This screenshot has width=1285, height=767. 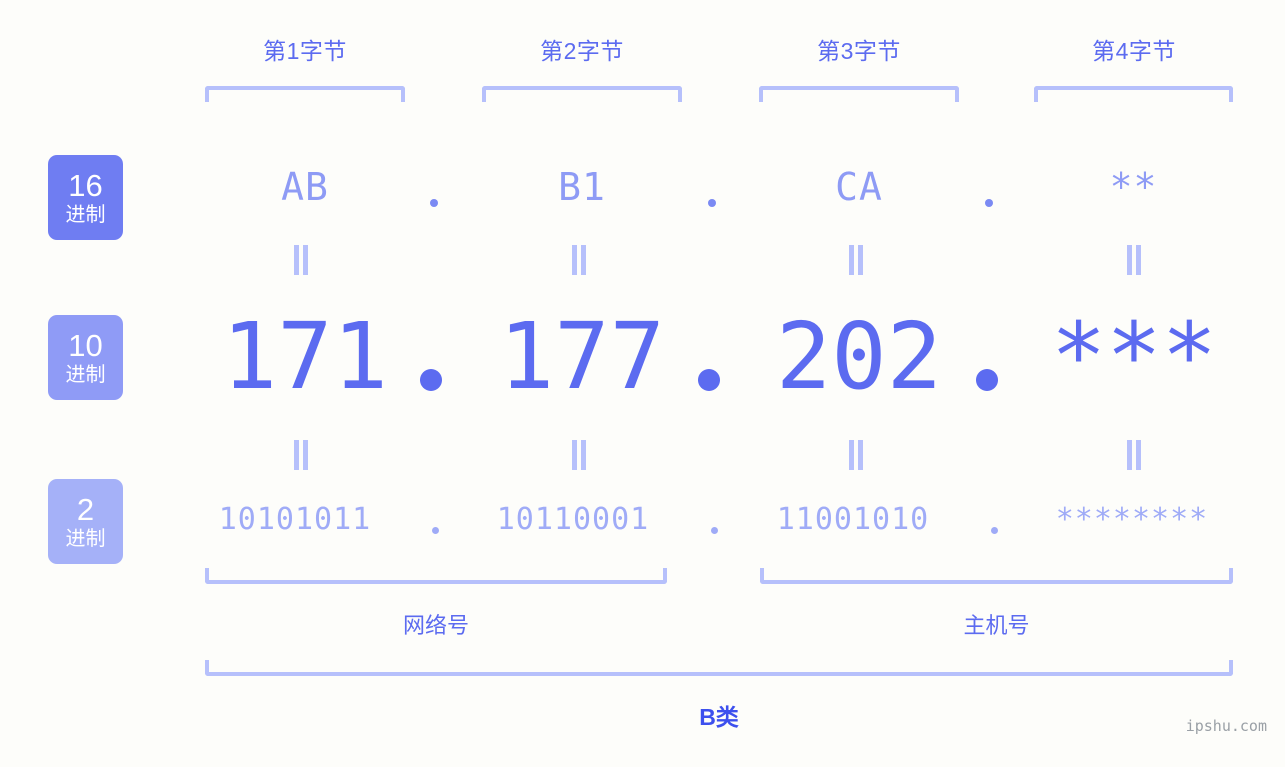 I want to click on binary-byte-1: 10101011, so click(x=295, y=519).